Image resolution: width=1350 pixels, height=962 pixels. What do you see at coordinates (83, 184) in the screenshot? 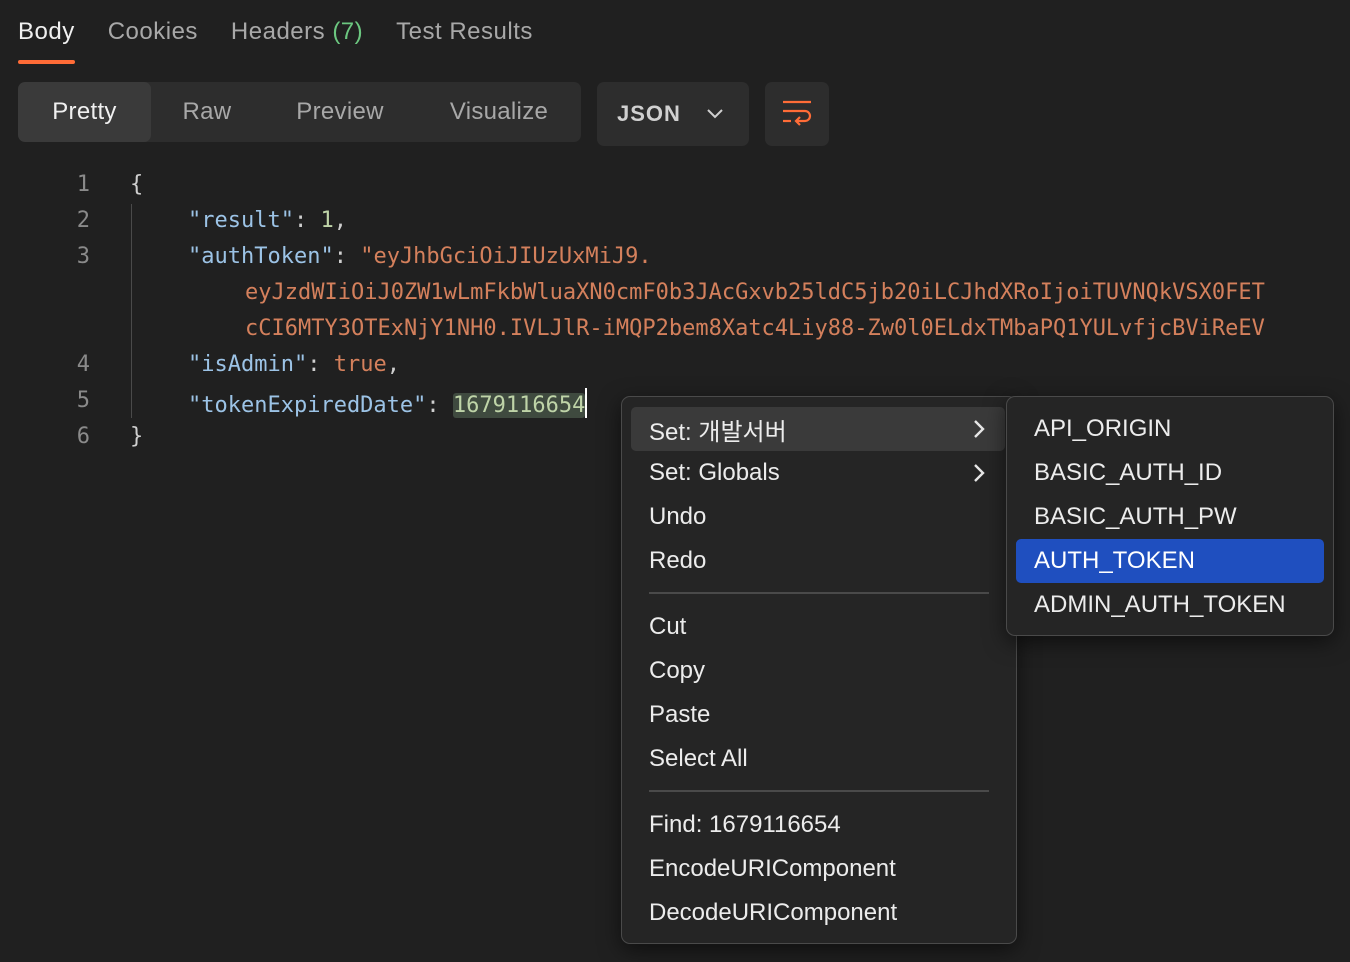
I see `line-number: 1` at bounding box center [83, 184].